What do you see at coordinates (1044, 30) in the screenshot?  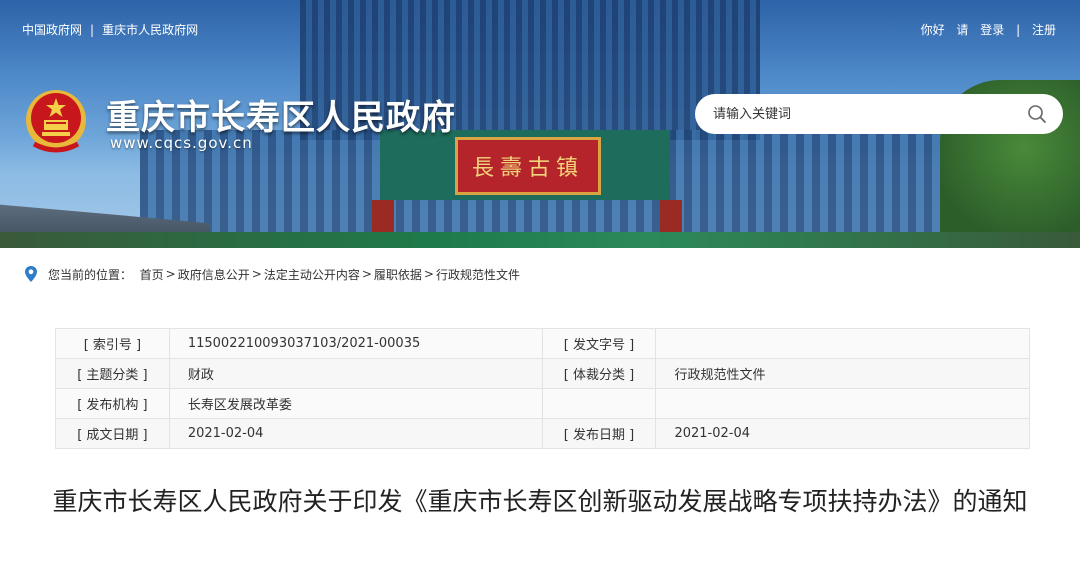 I see `register-link: 注册` at bounding box center [1044, 30].